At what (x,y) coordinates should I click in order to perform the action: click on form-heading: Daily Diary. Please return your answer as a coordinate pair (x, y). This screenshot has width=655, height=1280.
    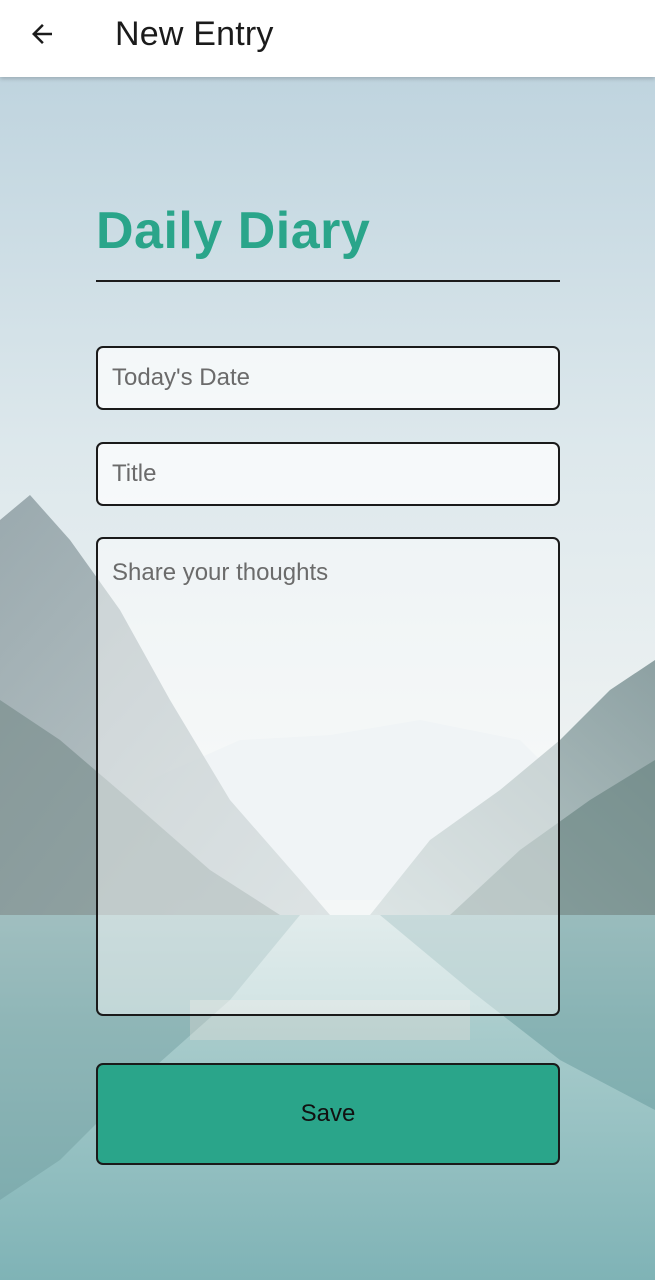
    Looking at the image, I should click on (233, 231).